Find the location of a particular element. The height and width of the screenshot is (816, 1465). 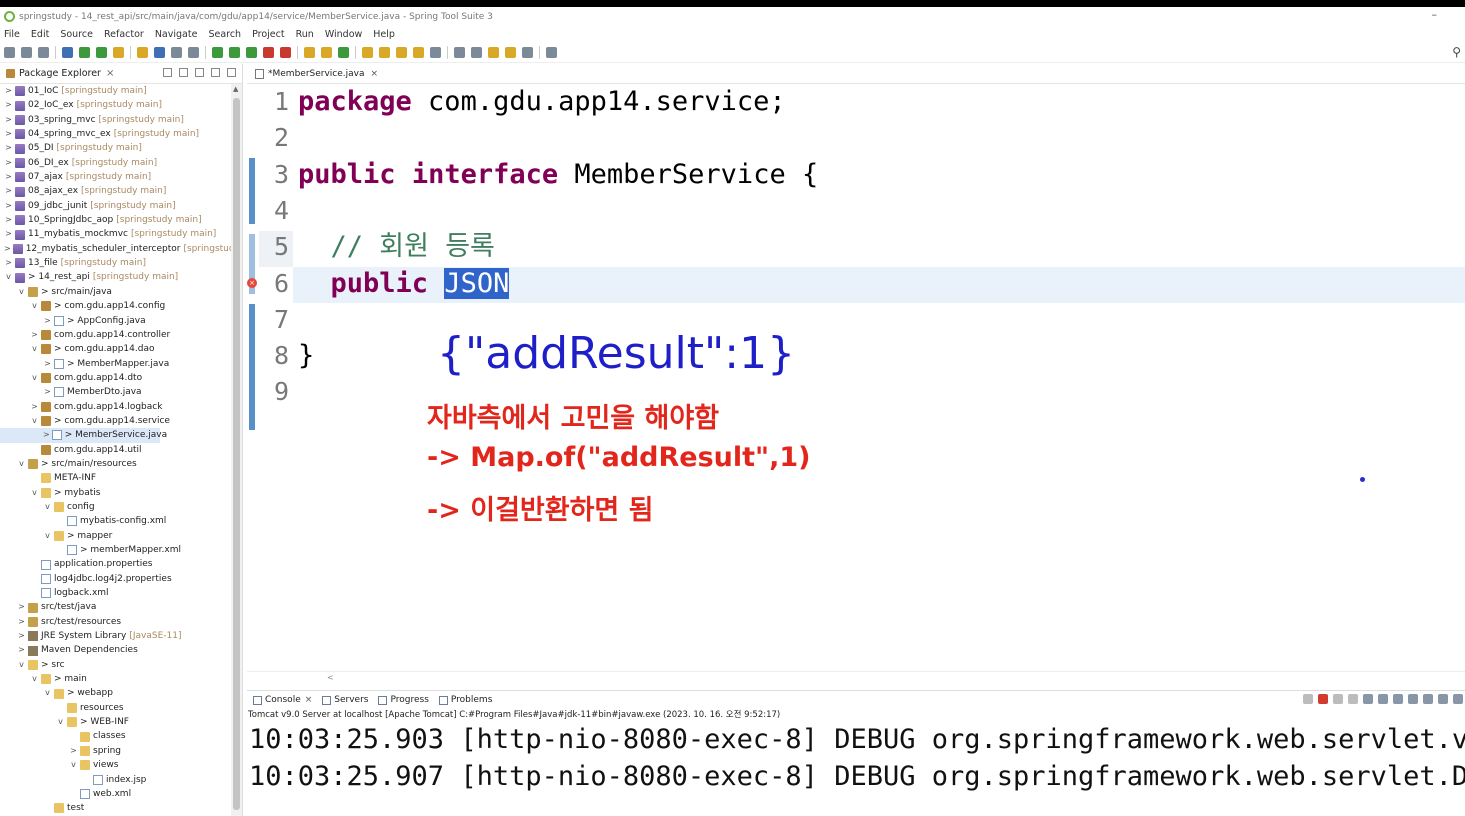

back-icon is located at coordinates (510, 52).